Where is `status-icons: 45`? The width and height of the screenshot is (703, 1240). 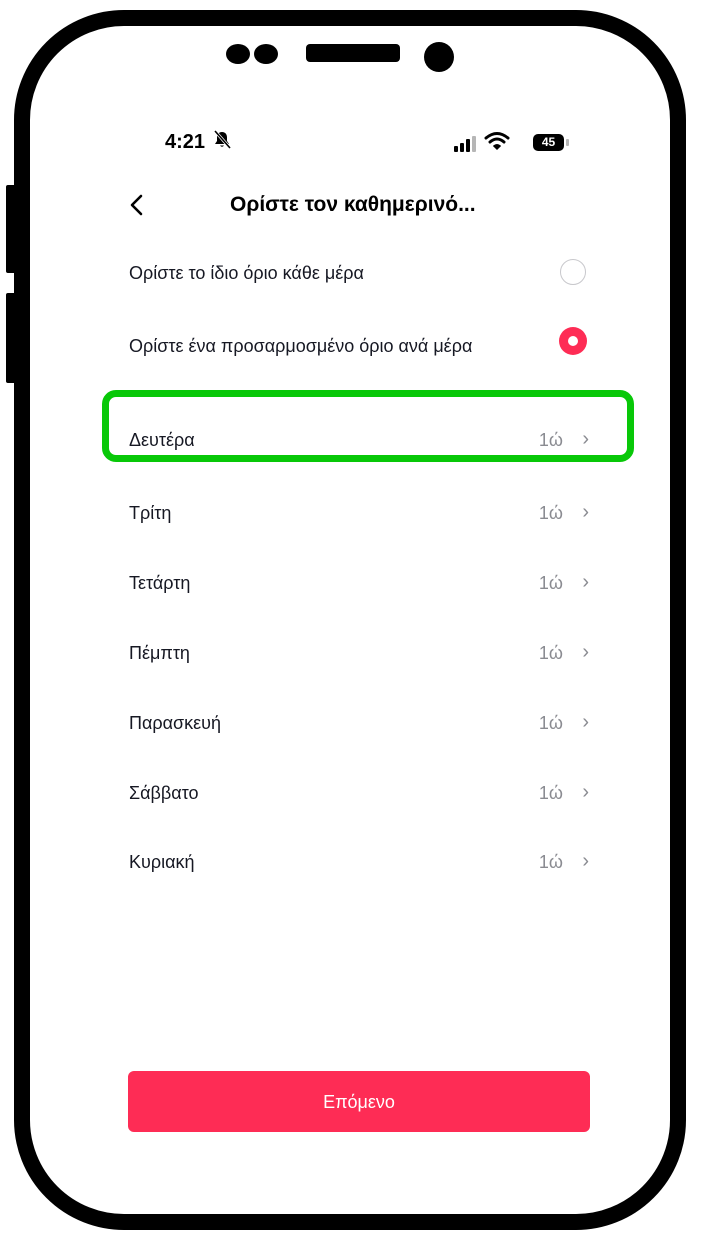
status-icons: 45 is located at coordinates (514, 144).